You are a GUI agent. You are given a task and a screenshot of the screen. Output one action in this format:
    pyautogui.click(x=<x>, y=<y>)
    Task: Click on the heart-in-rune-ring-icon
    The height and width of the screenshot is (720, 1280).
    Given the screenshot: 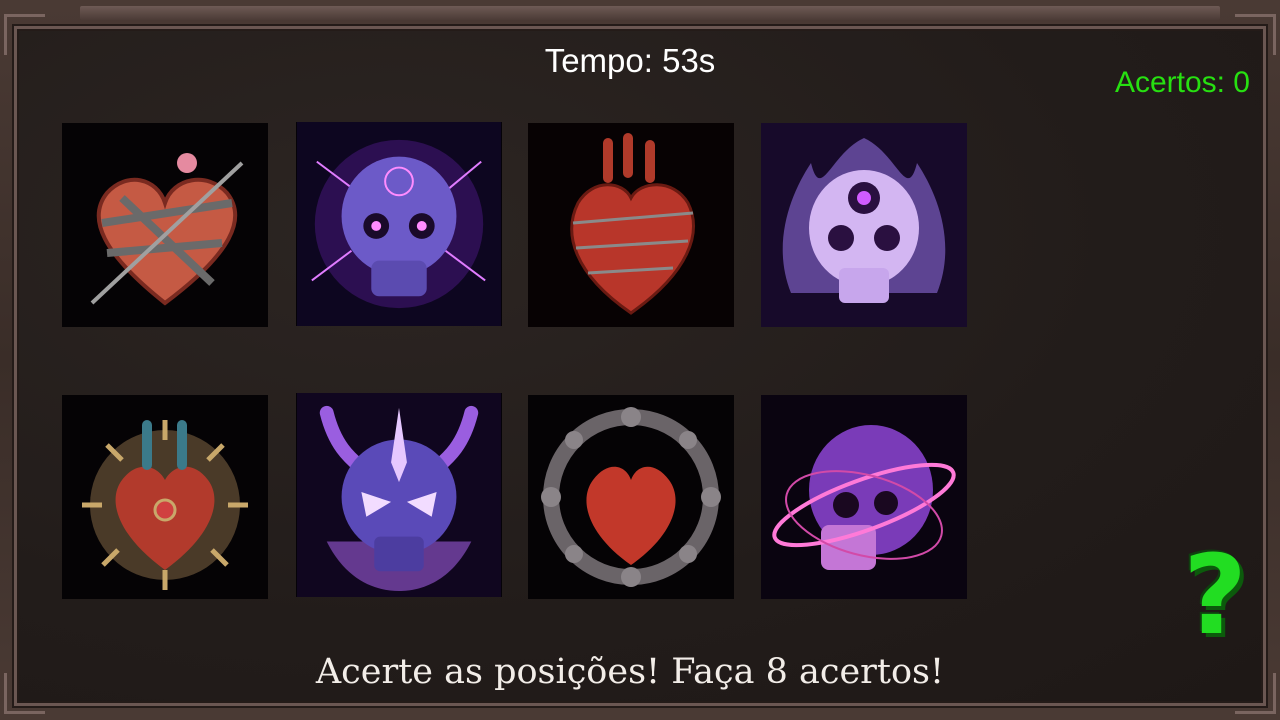 What is the action you would take?
    pyautogui.click(x=631, y=497)
    